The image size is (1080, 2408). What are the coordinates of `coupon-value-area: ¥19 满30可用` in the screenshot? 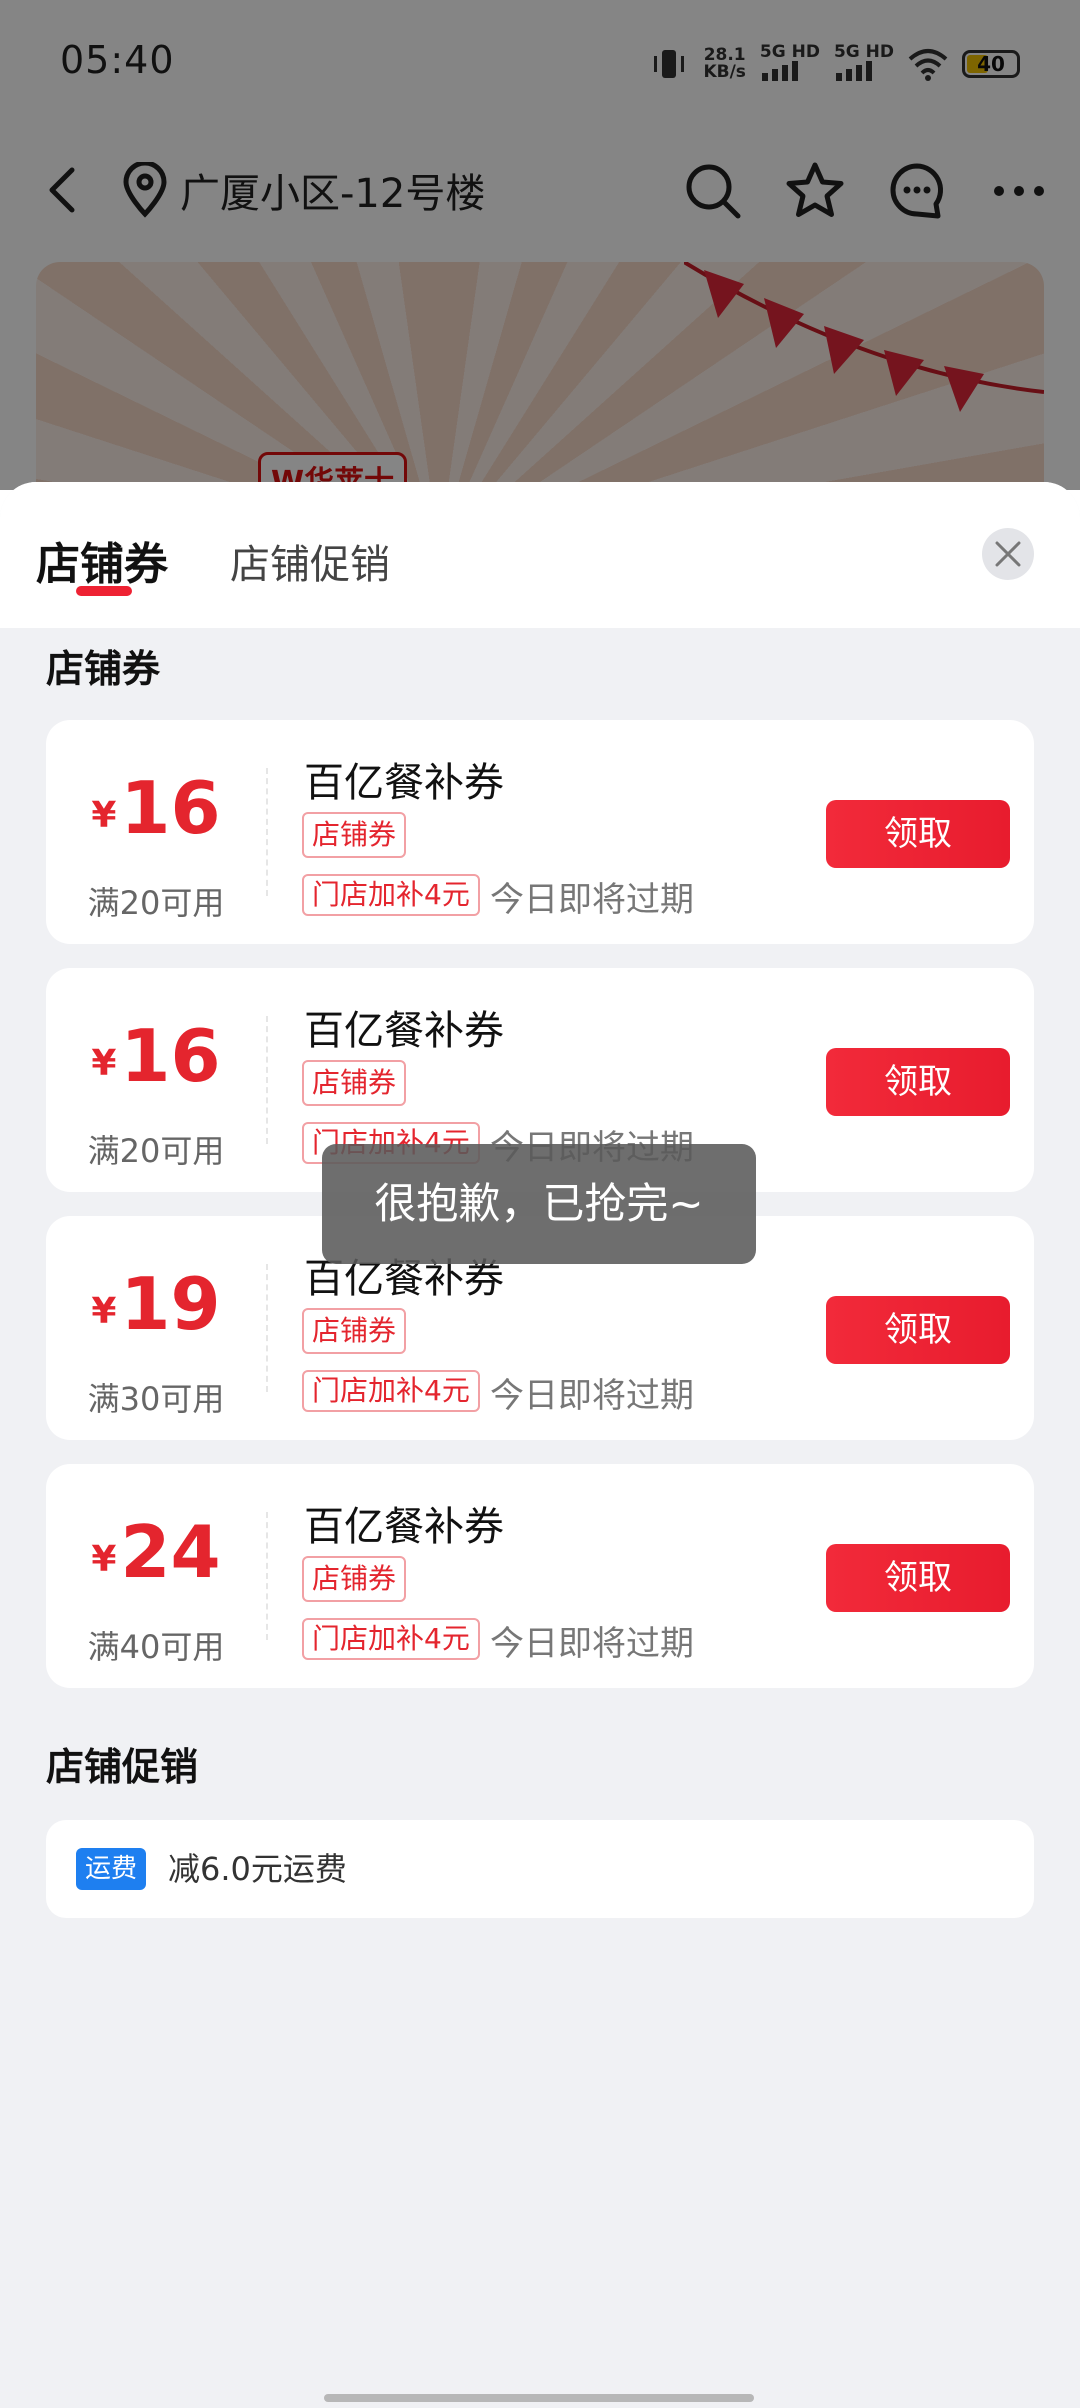 It's located at (156, 1328).